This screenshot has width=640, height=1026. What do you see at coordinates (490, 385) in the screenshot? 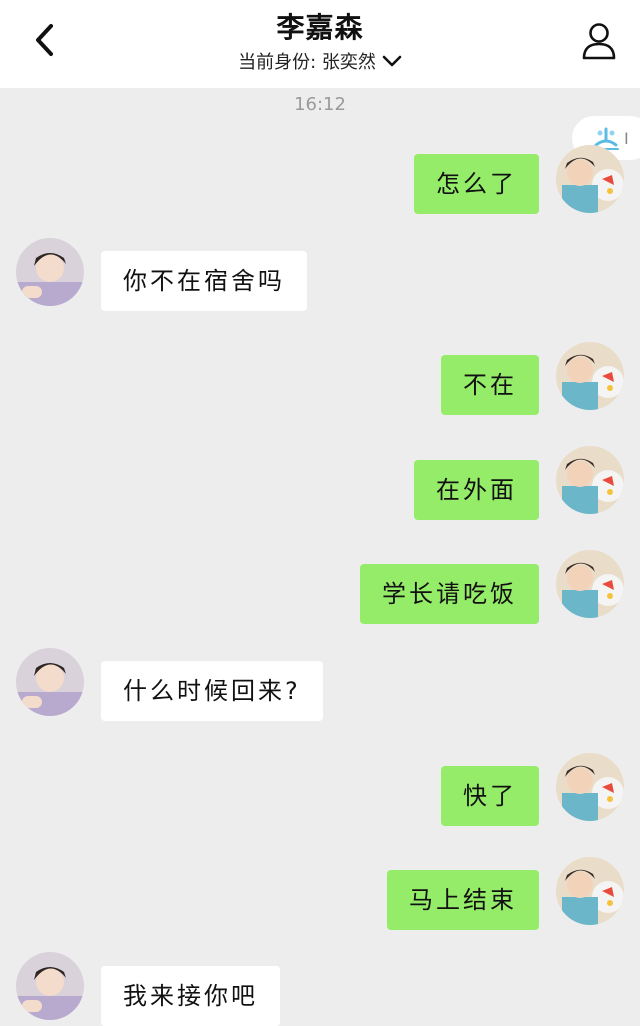
I see `outgoing-message: 不在` at bounding box center [490, 385].